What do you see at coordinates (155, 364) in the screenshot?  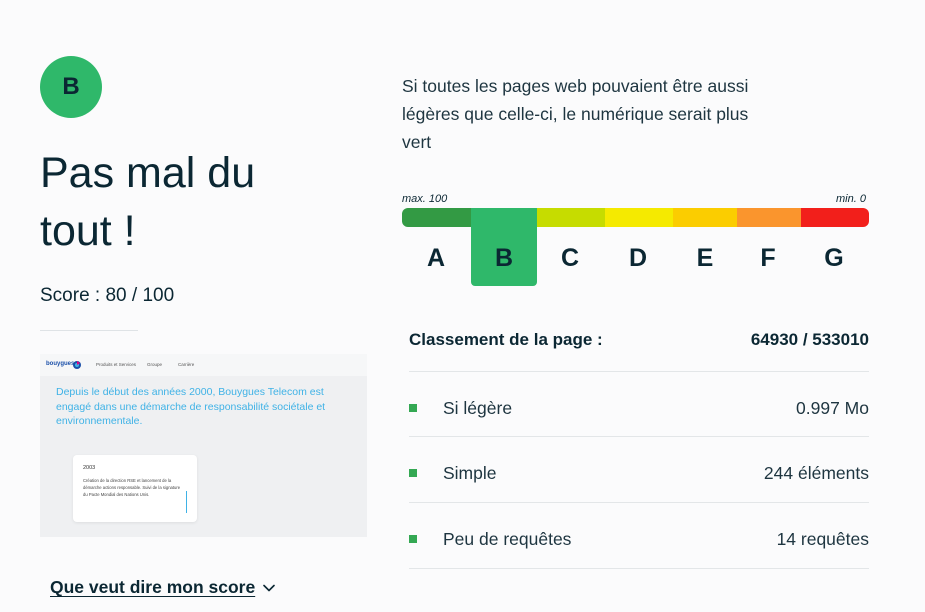 I see `thumbnail-nav-item: Groupe` at bounding box center [155, 364].